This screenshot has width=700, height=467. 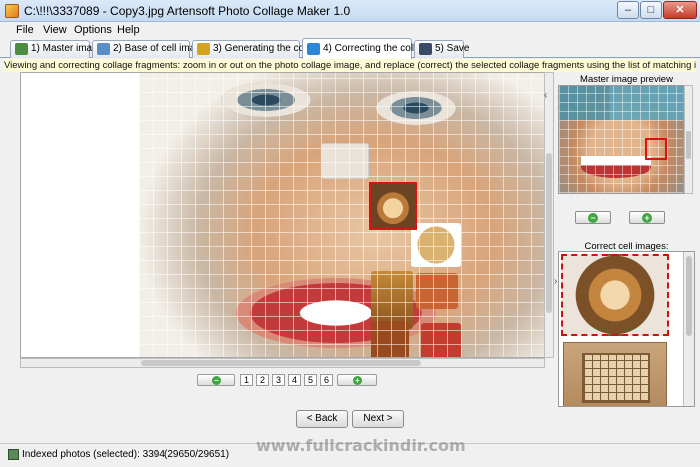 What do you see at coordinates (56, 49) in the screenshot?
I see `tab-master-image: 1) Master image` at bounding box center [56, 49].